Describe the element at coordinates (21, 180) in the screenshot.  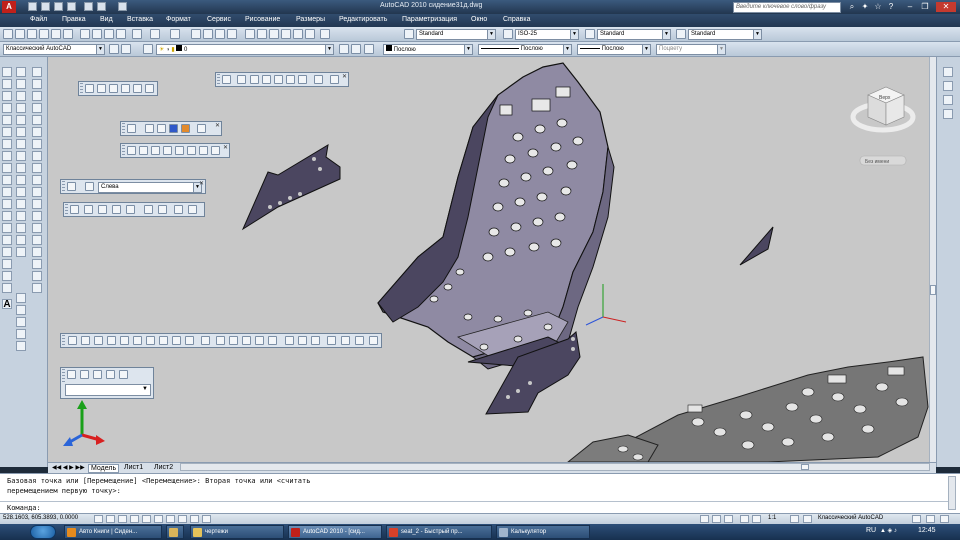
I see `trim-icon` at that location.